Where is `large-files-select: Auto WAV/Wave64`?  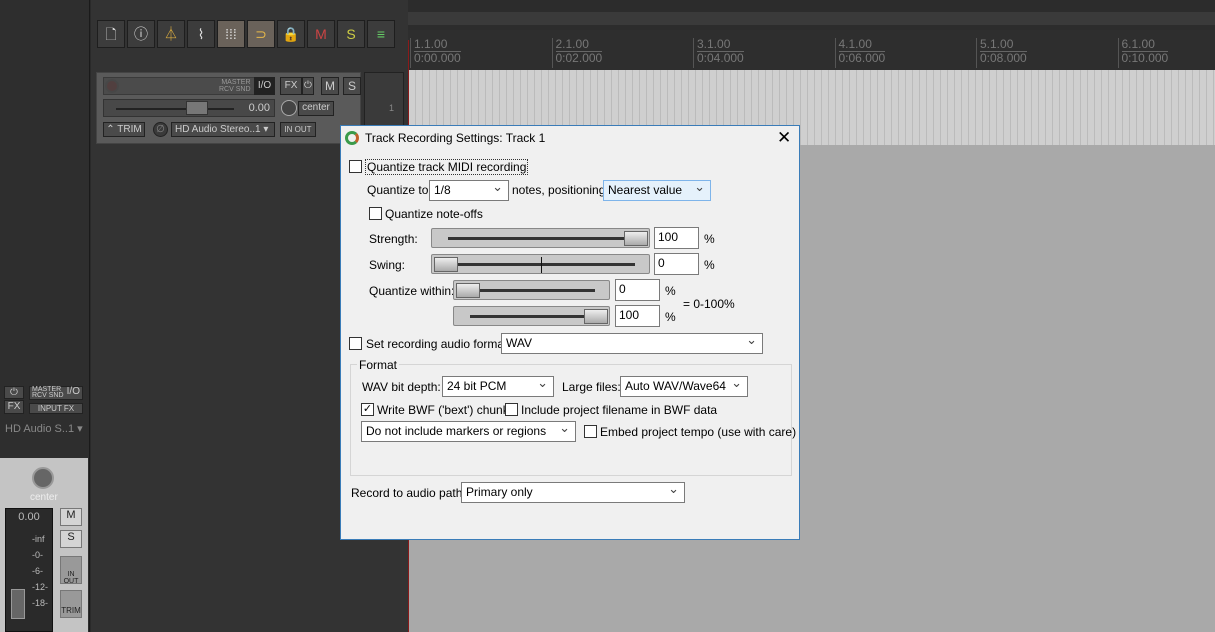
large-files-select: Auto WAV/Wave64 is located at coordinates (684, 386).